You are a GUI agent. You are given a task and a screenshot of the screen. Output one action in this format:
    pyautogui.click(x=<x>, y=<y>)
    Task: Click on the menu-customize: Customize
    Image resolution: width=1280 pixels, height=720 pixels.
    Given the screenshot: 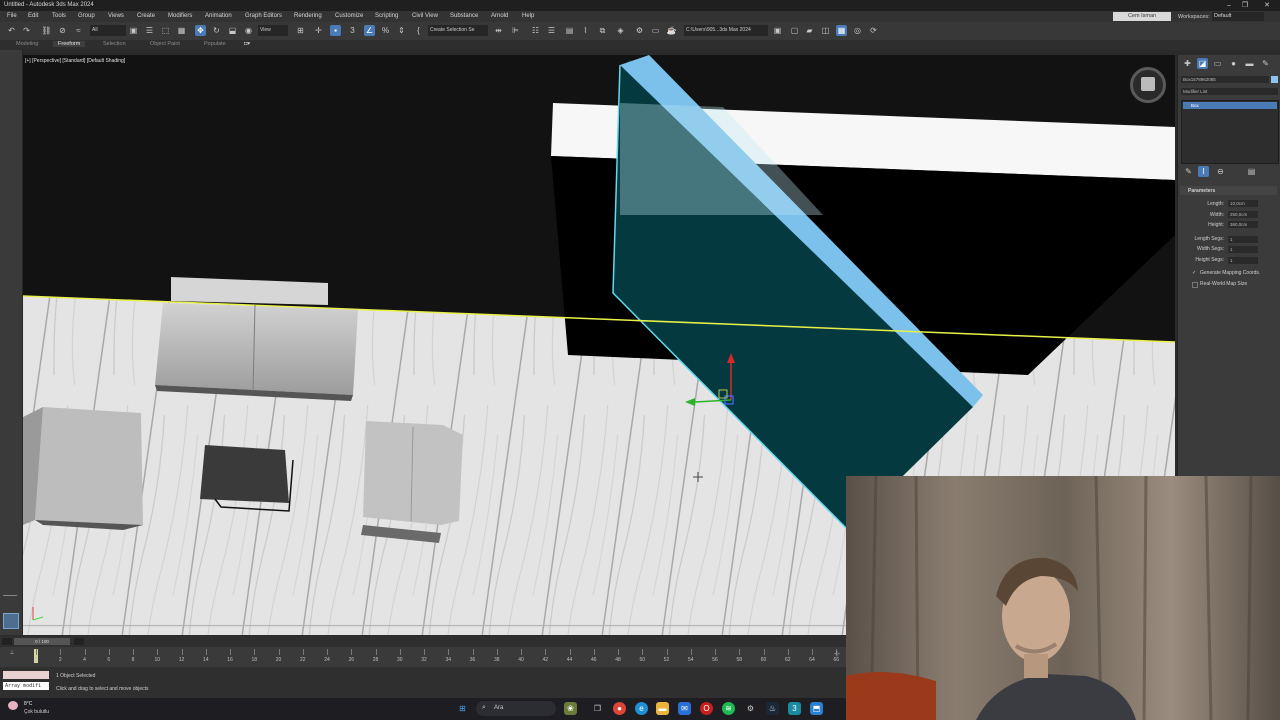 What is the action you would take?
    pyautogui.click(x=349, y=16)
    